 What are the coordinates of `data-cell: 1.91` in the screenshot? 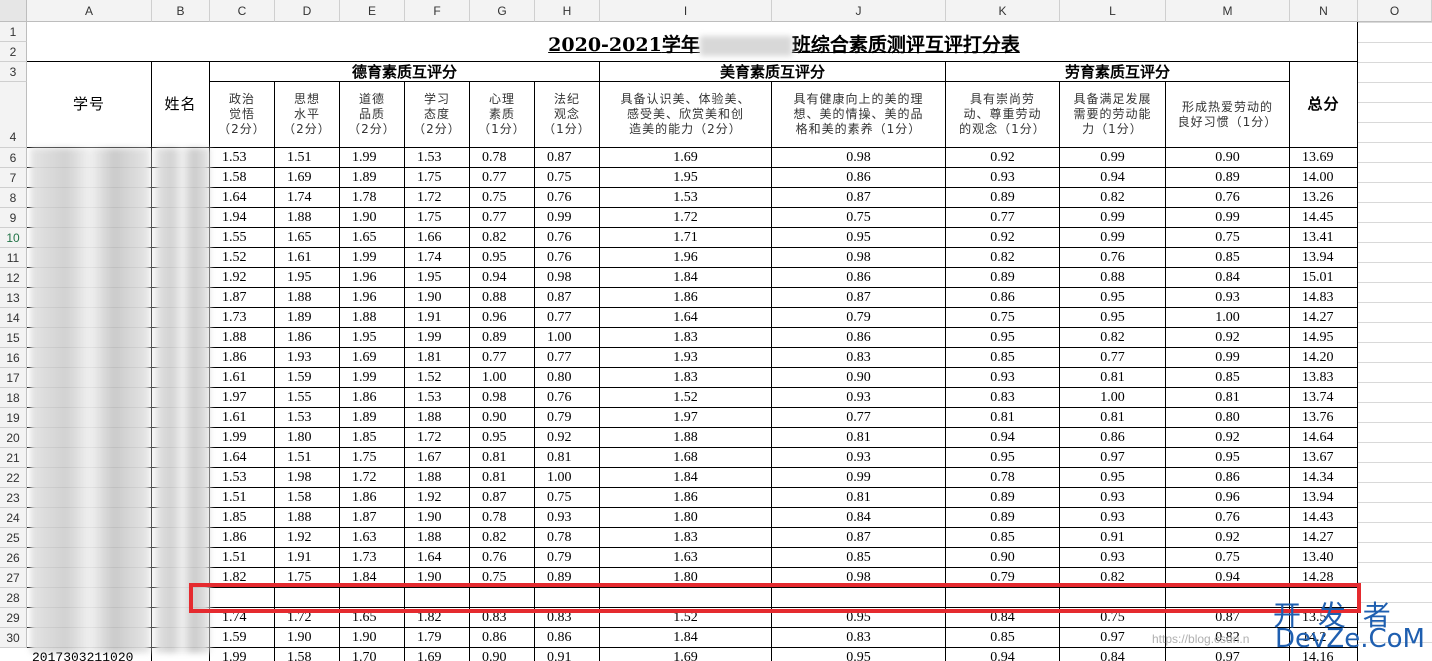 It's located at (307, 558).